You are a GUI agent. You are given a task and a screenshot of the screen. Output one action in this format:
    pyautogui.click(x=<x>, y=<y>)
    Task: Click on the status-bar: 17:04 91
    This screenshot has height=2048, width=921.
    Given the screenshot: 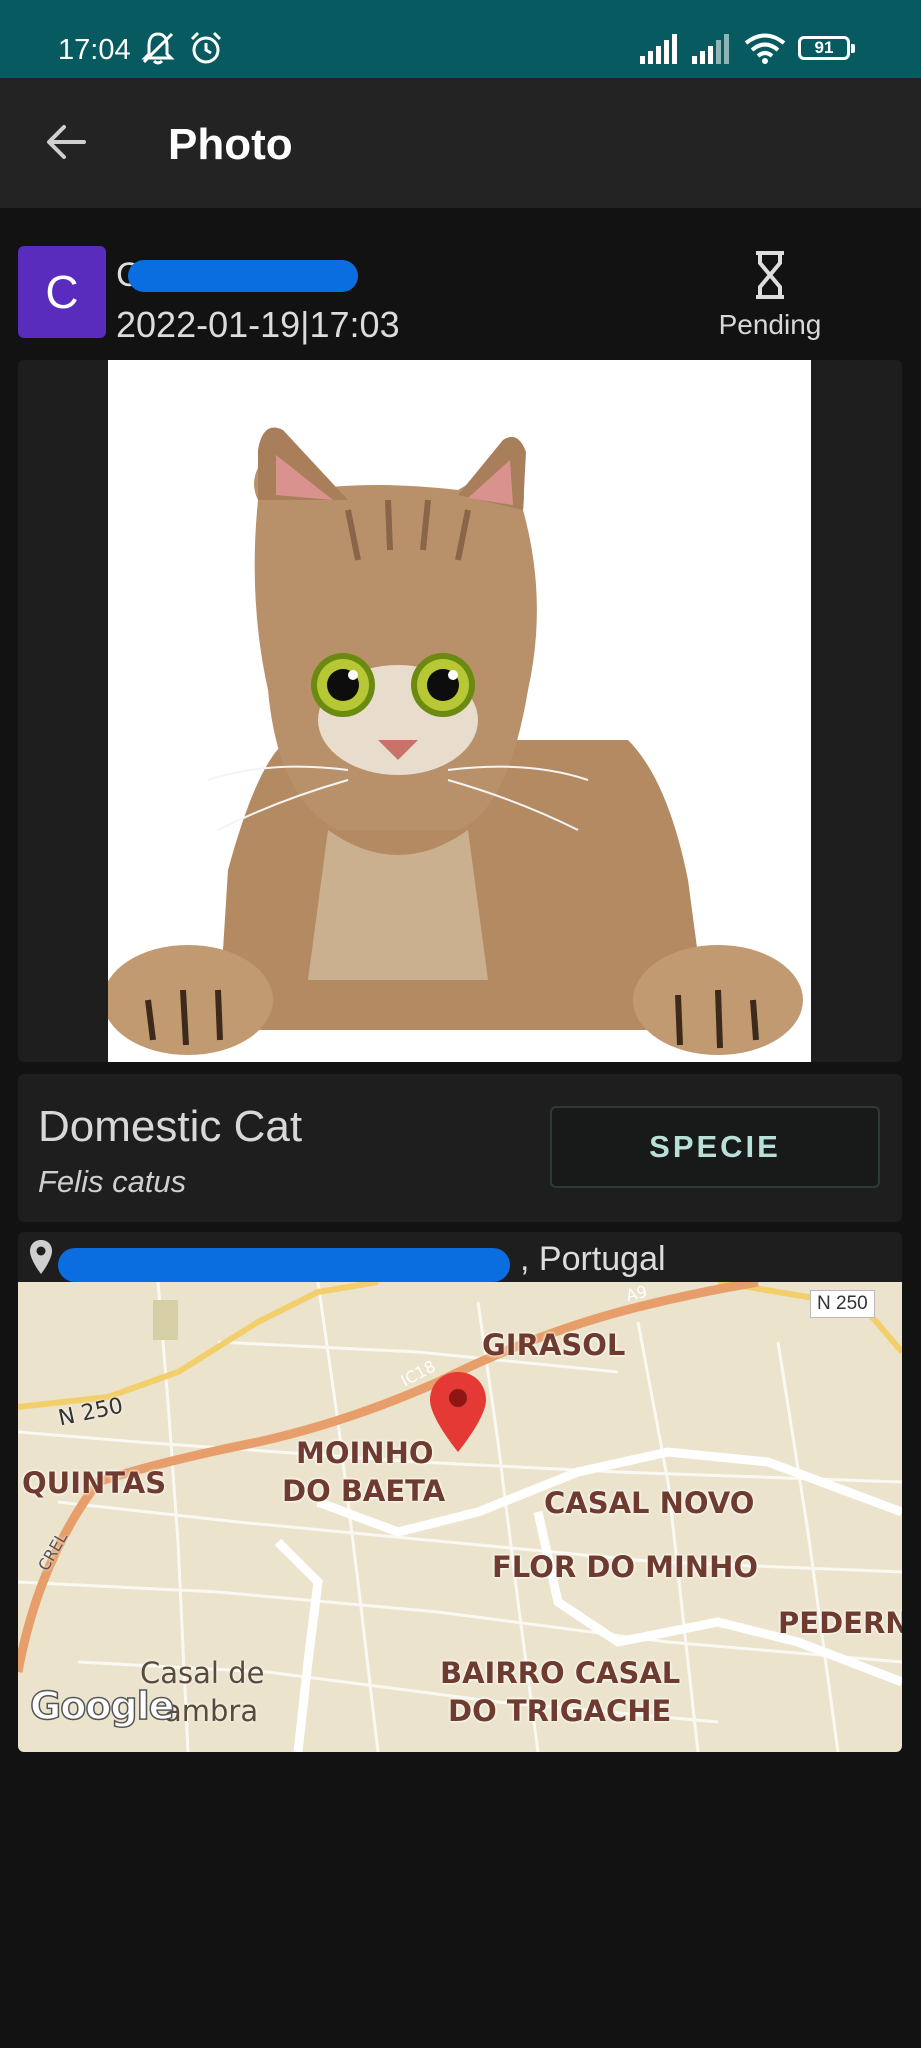 What is the action you would take?
    pyautogui.click(x=460, y=39)
    